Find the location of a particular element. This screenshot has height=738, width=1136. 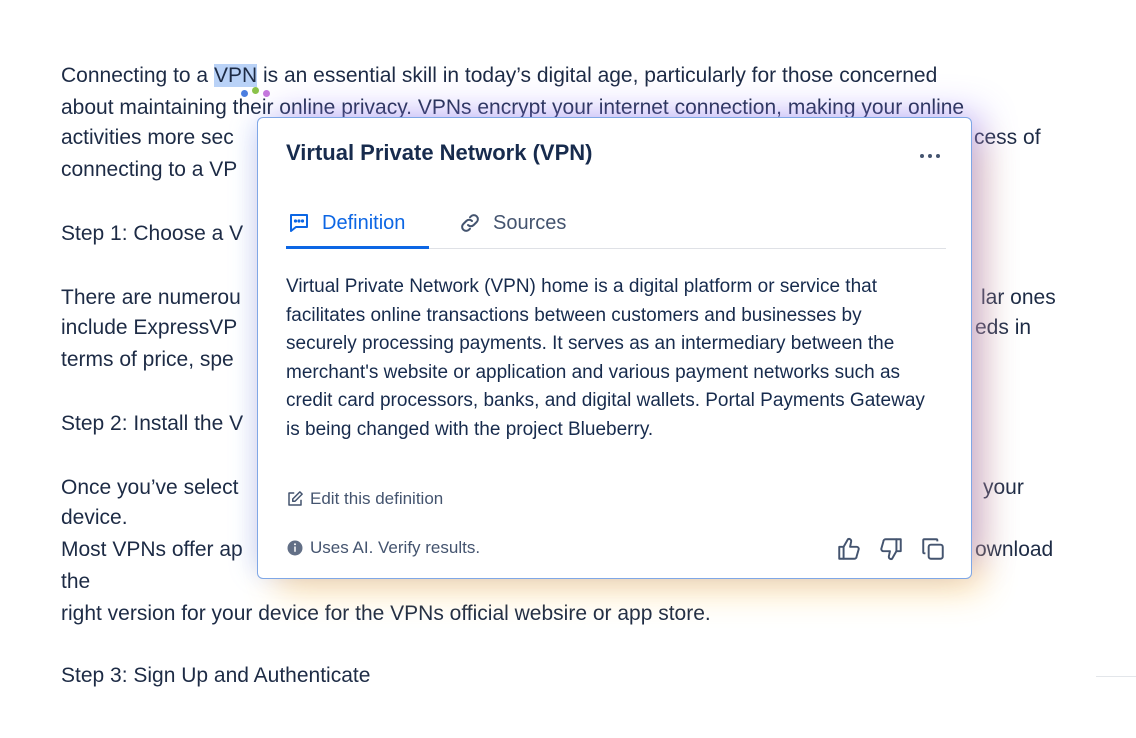

doc-line: include ExpressVP is located at coordinates (149, 327).